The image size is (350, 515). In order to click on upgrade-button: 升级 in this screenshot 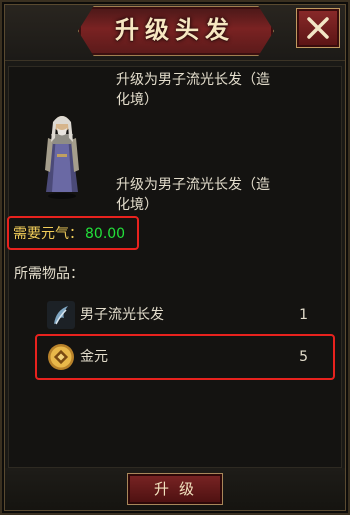, I will do `click(175, 489)`.